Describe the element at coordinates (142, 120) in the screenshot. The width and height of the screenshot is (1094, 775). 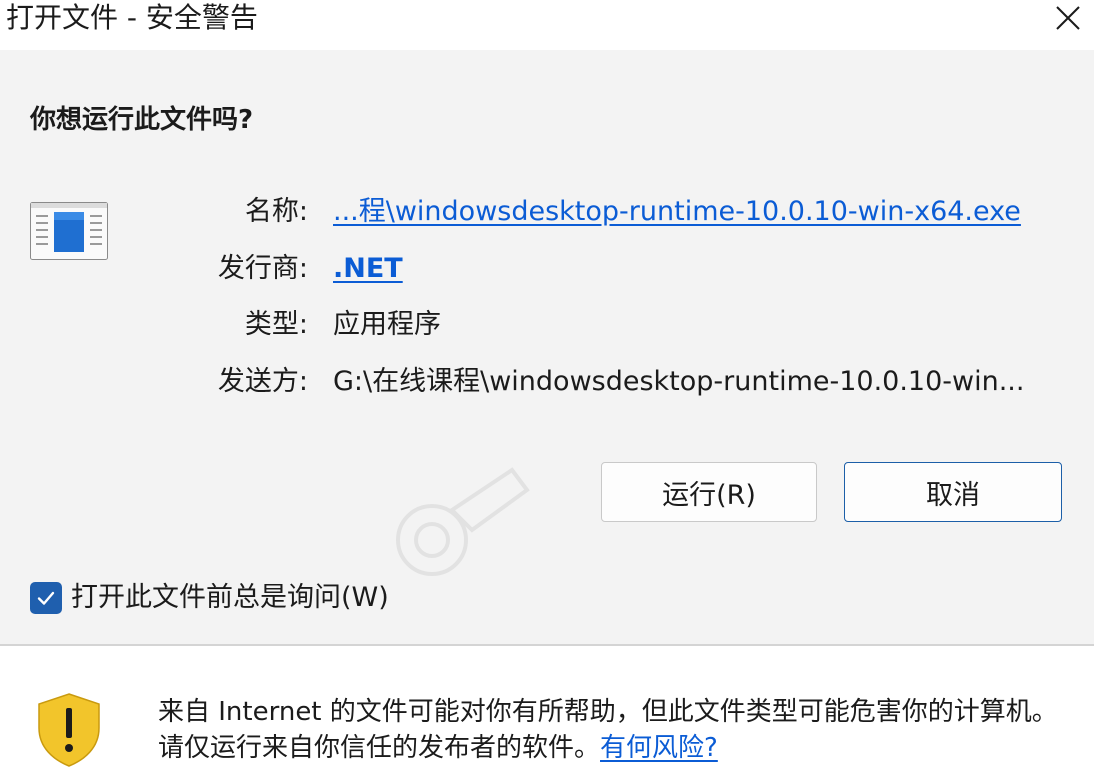
I see `dialog-question: 你想运行此文件吗?` at that location.